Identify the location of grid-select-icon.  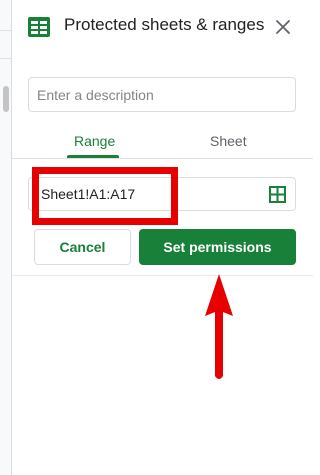
(277, 194).